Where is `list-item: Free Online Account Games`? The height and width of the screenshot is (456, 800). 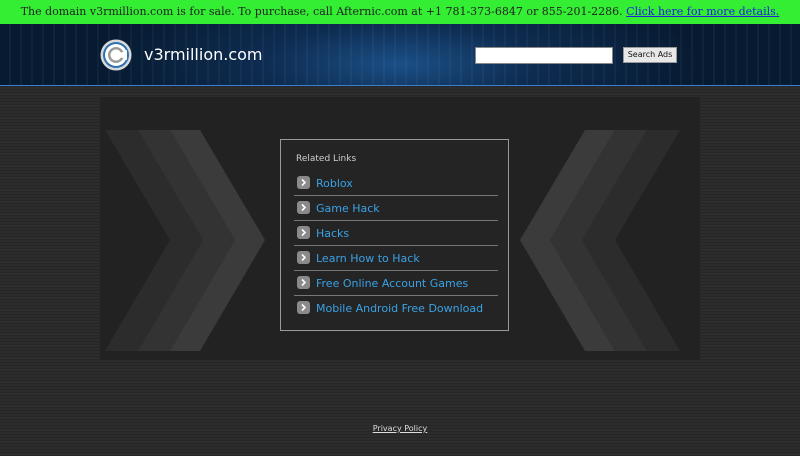 list-item: Free Online Account Games is located at coordinates (396, 283).